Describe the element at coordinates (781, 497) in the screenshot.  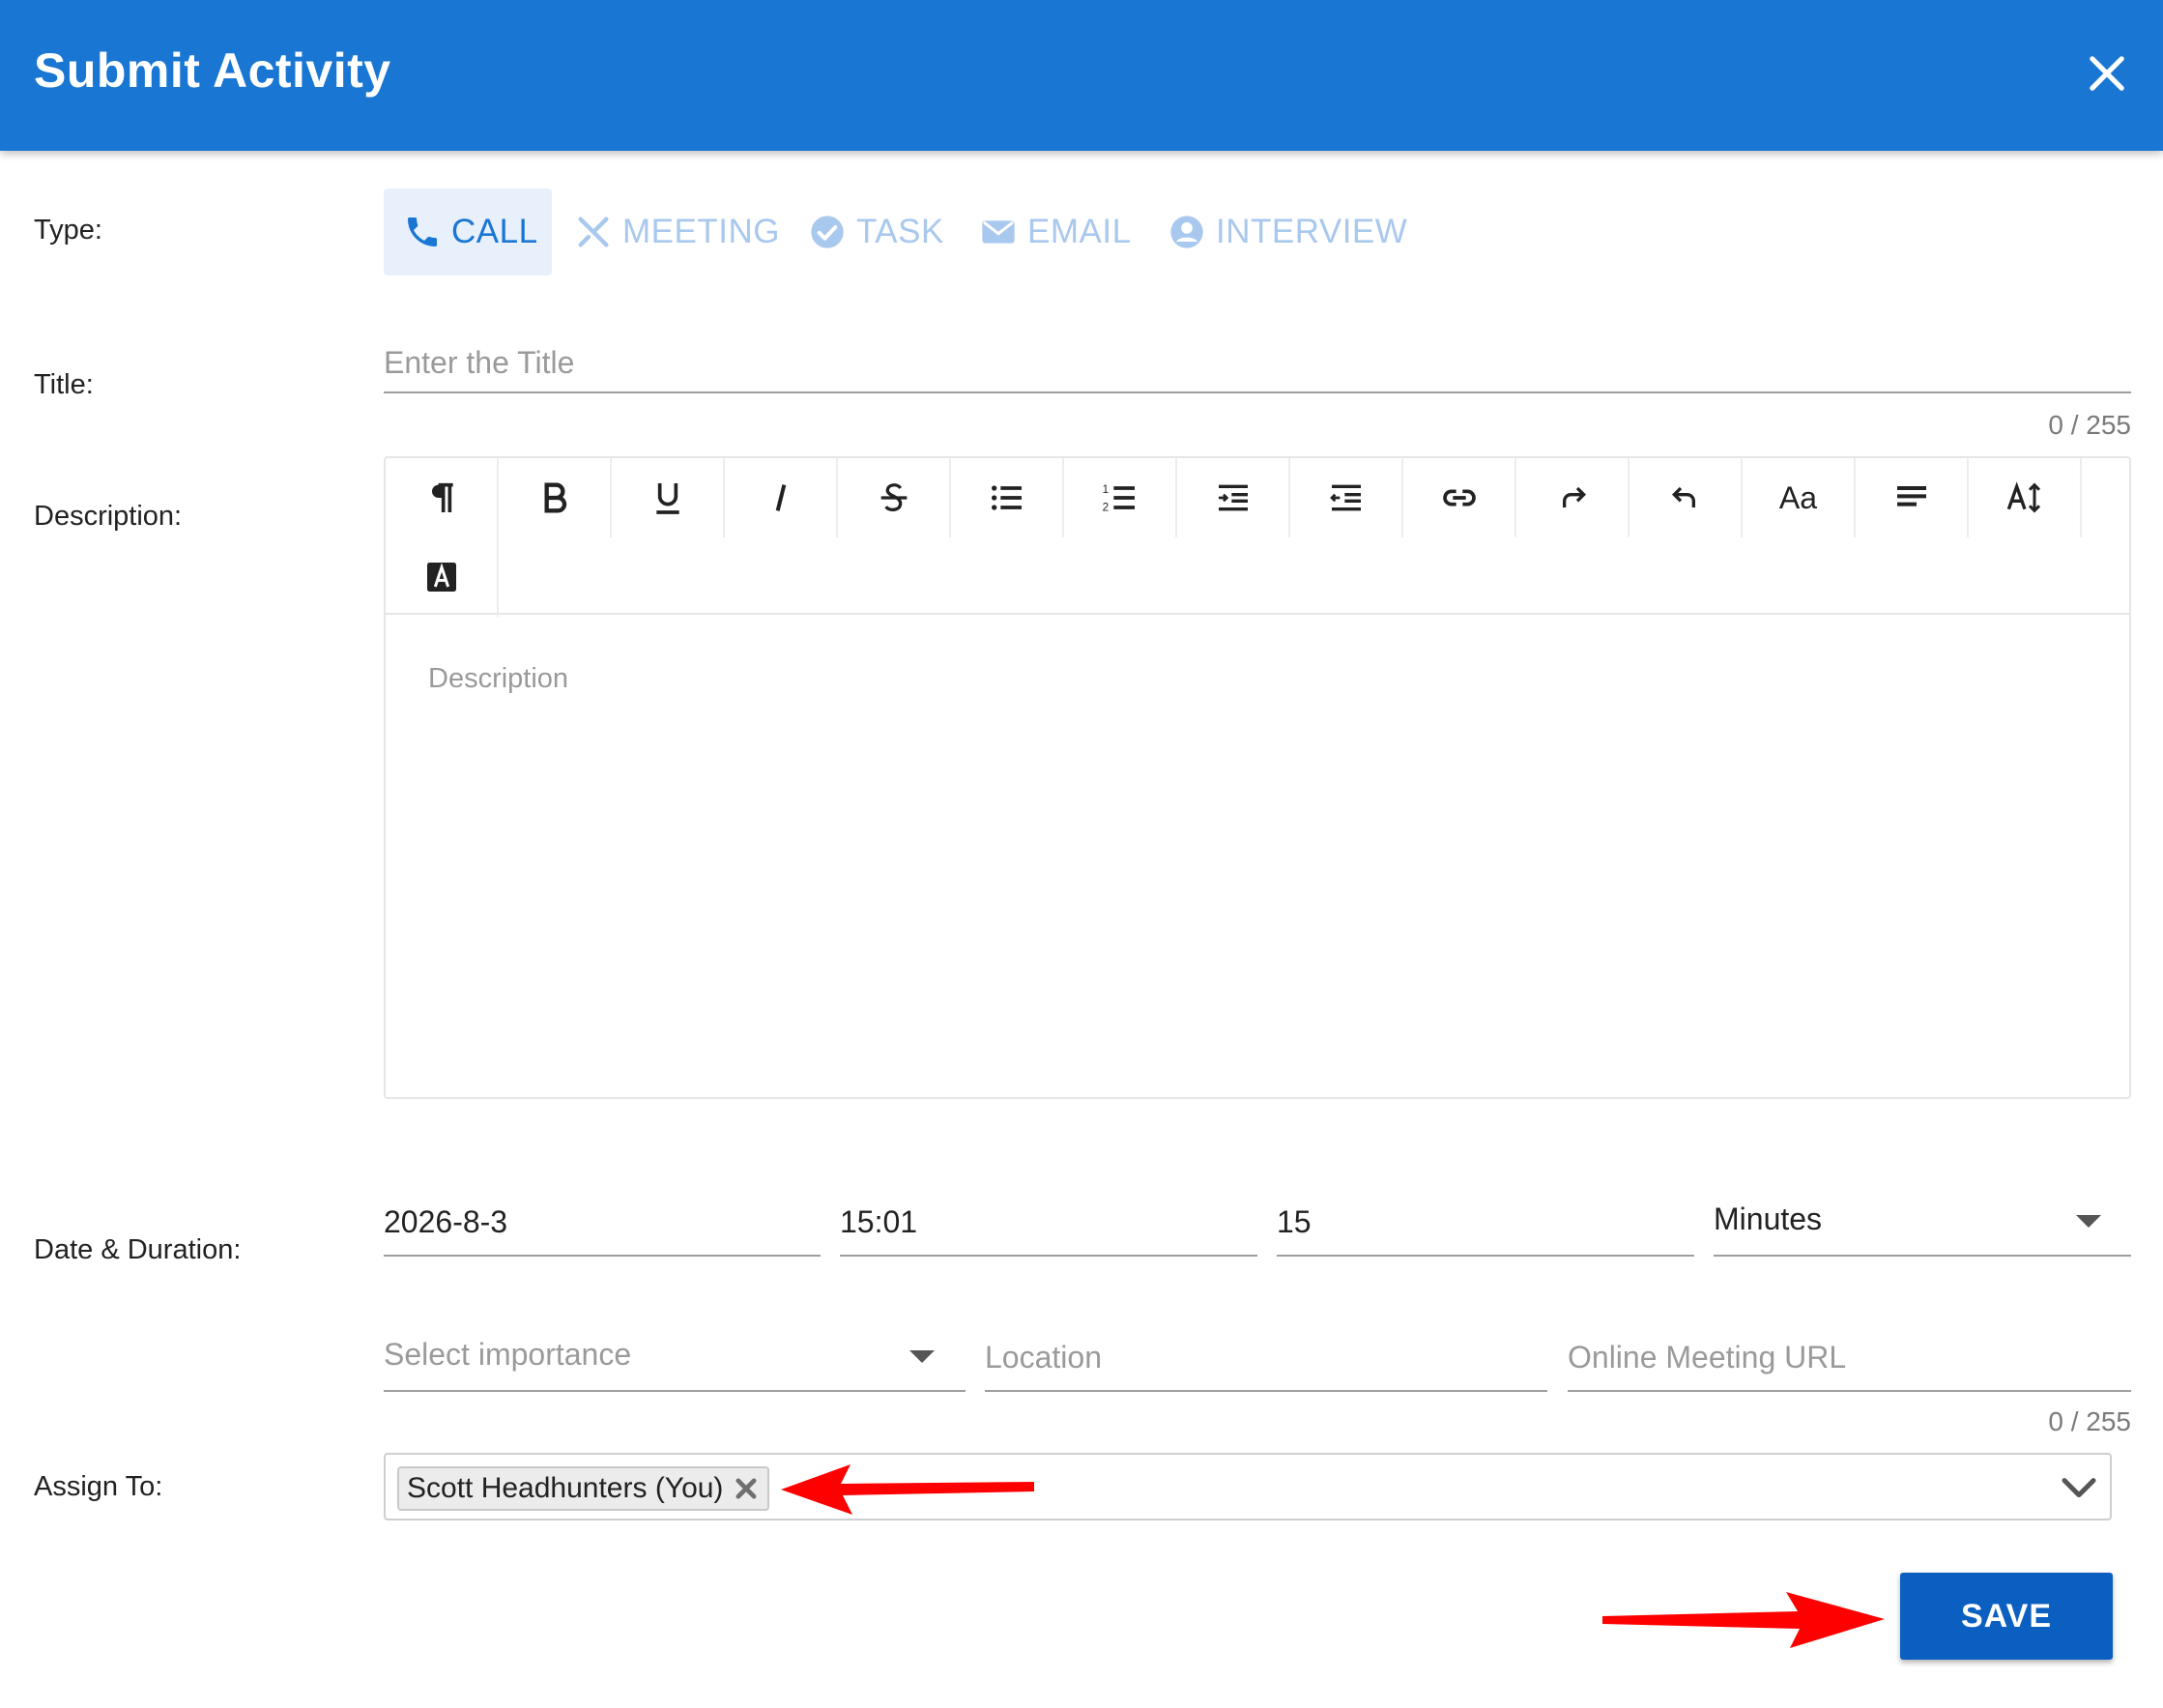
I see `italic-icon` at that location.